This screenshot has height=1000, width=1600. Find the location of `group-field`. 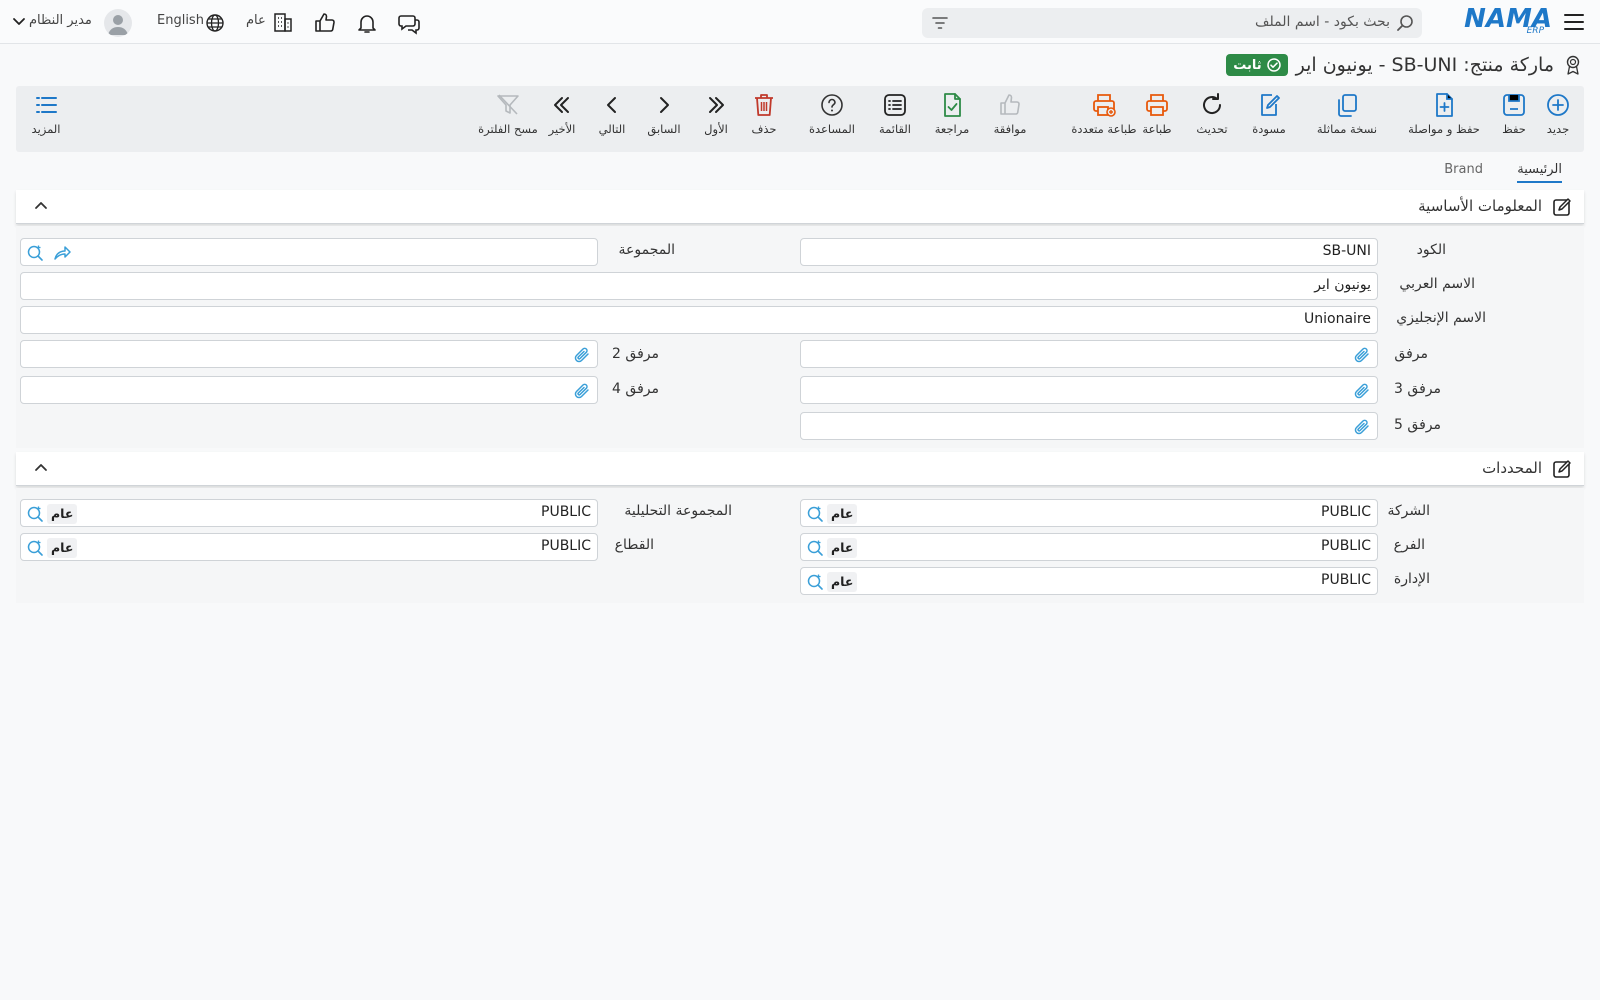

group-field is located at coordinates (309, 252).